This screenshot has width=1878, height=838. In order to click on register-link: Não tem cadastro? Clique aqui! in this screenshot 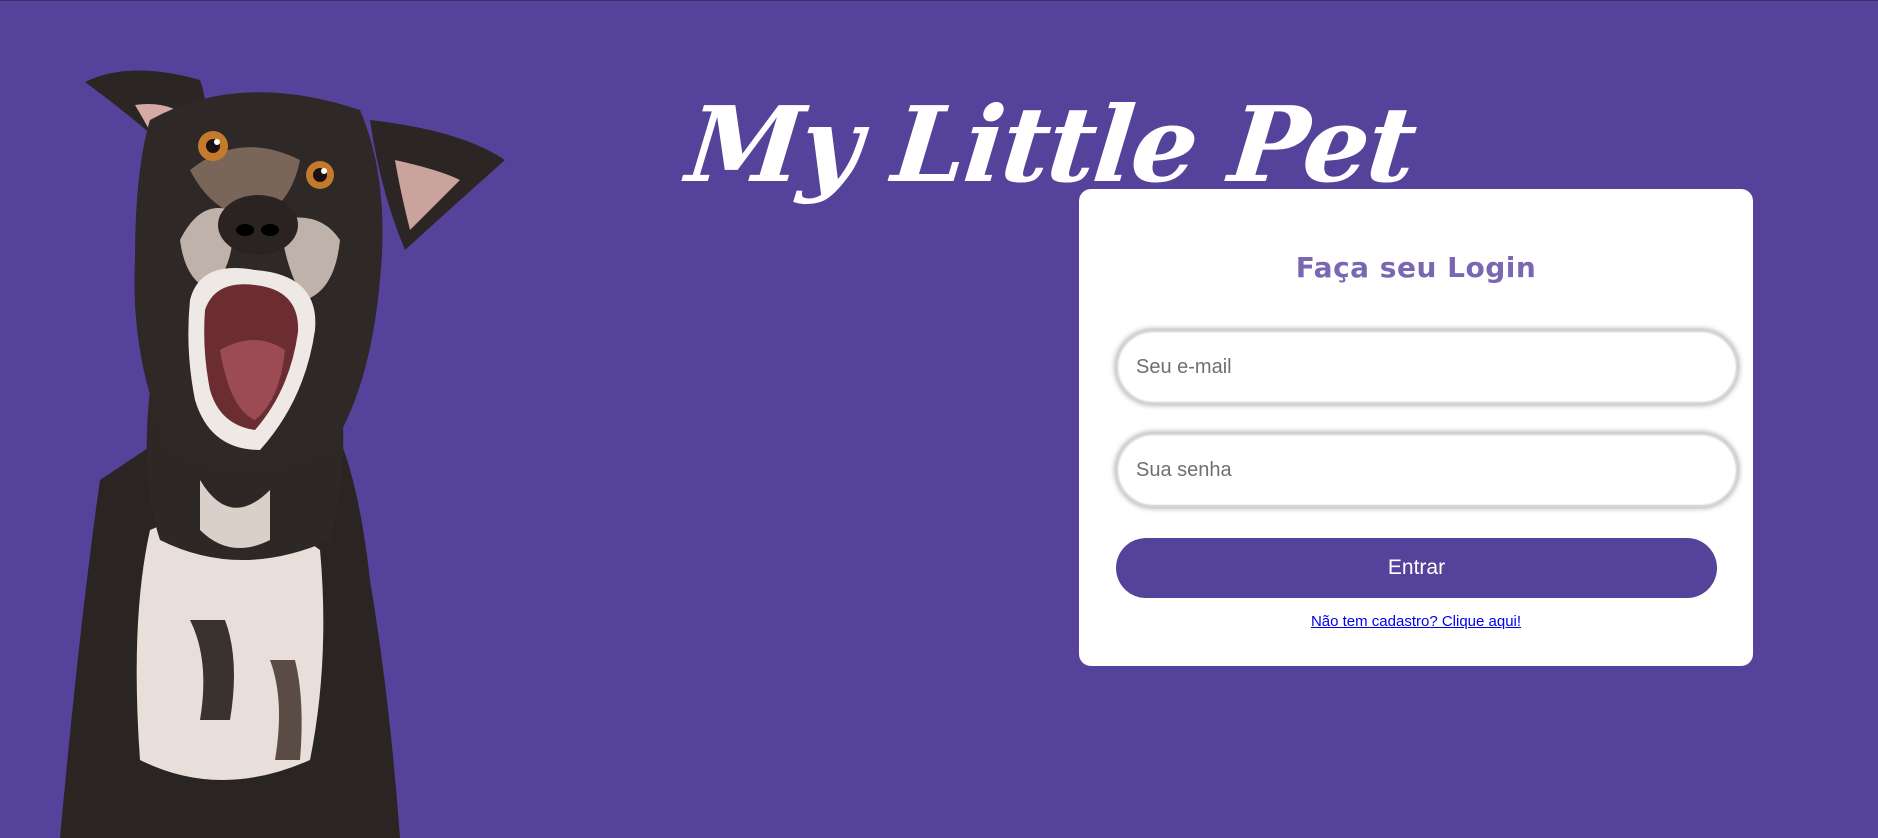, I will do `click(1416, 621)`.